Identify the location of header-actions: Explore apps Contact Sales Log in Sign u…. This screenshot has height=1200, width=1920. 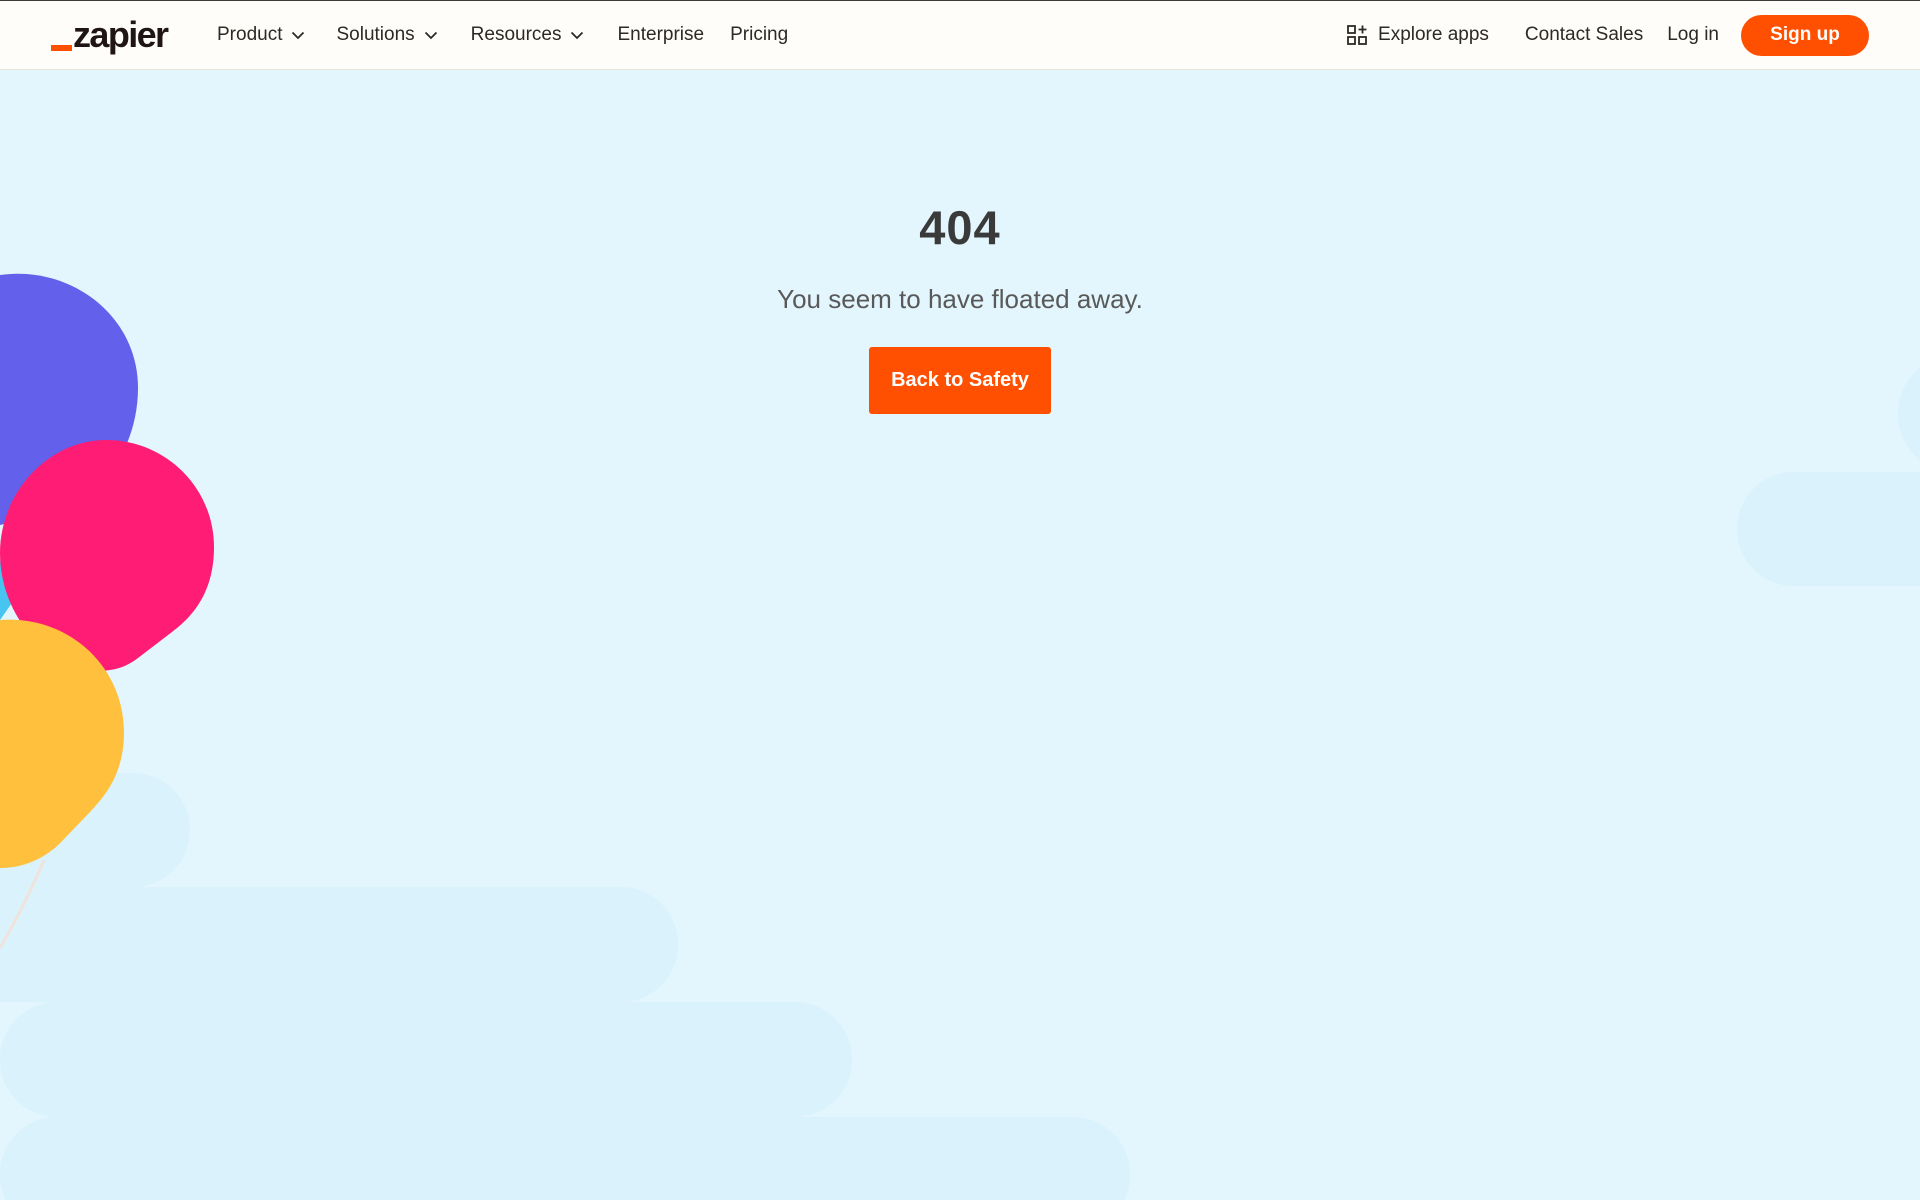
(1608, 35).